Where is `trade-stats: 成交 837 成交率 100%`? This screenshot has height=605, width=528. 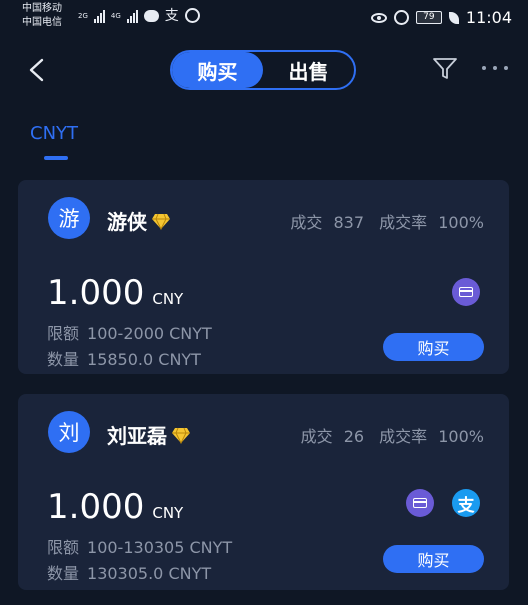 trade-stats: 成交 837 成交率 100% is located at coordinates (387, 221).